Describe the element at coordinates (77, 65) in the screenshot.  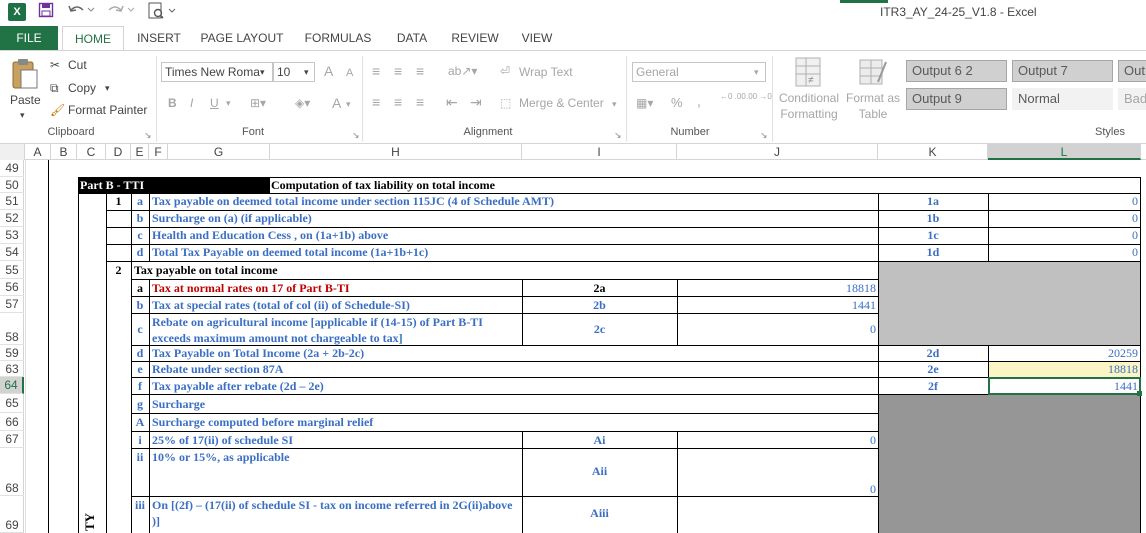
I see `cut-button: Cut` at that location.